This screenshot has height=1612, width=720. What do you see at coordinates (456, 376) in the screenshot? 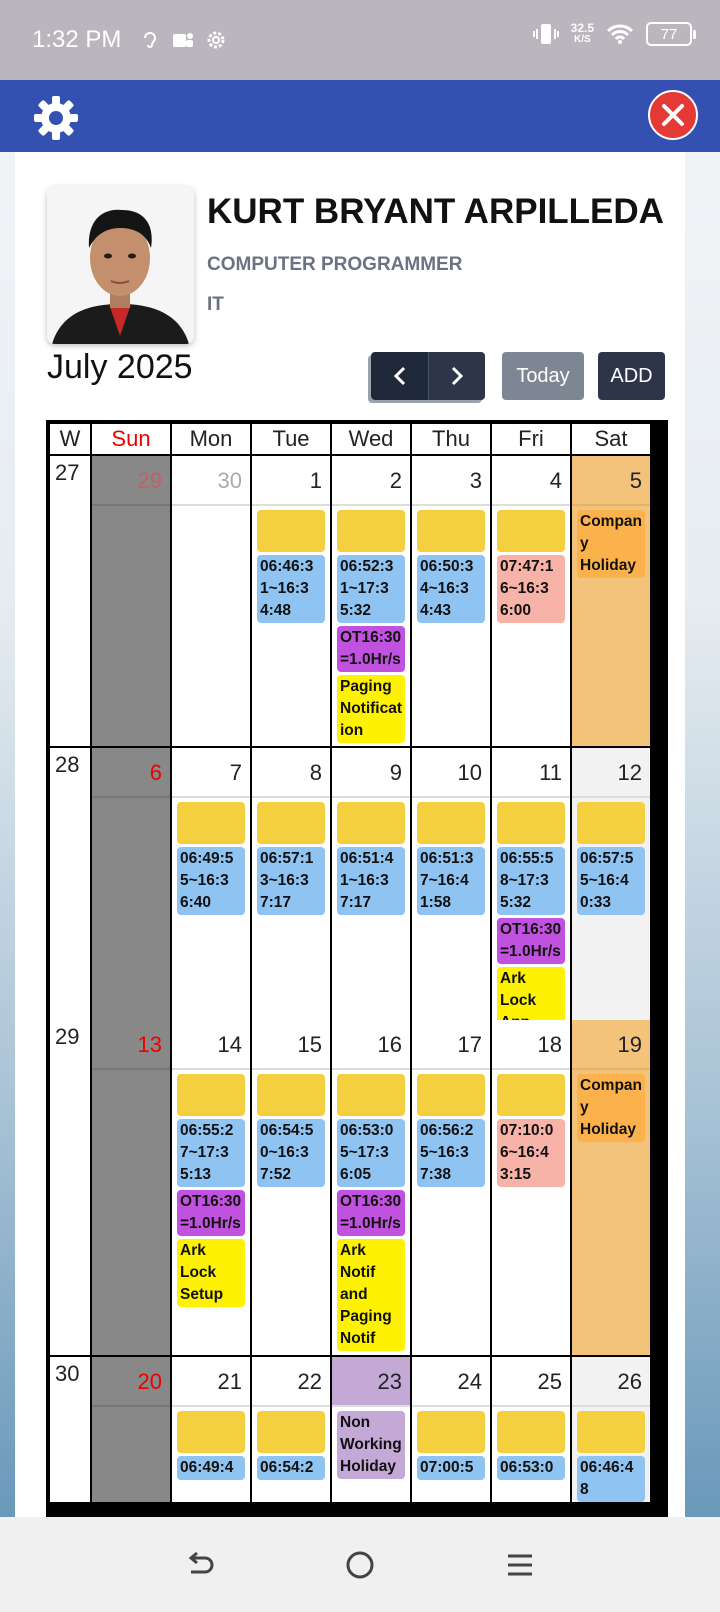
I see `next-month-button` at bounding box center [456, 376].